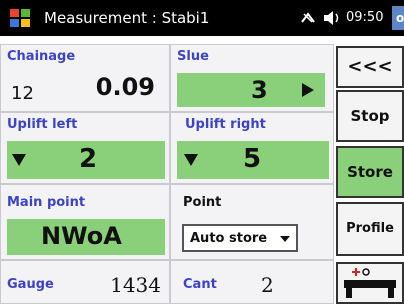  I want to click on back-button: <<<, so click(370, 67).